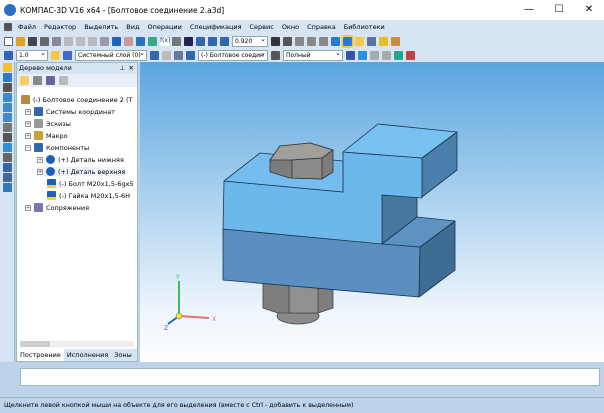  Describe the element at coordinates (90, 183) in the screenshot. I see `tree-item: (-) Болт M20x1,5-6gx5` at that location.